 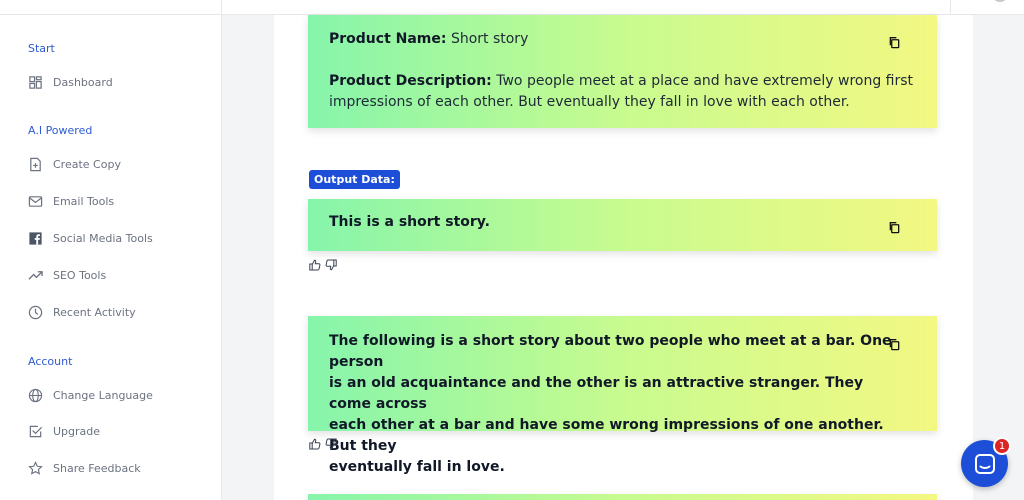 I want to click on sidebar-item-change-language: Change Language, so click(x=90, y=395).